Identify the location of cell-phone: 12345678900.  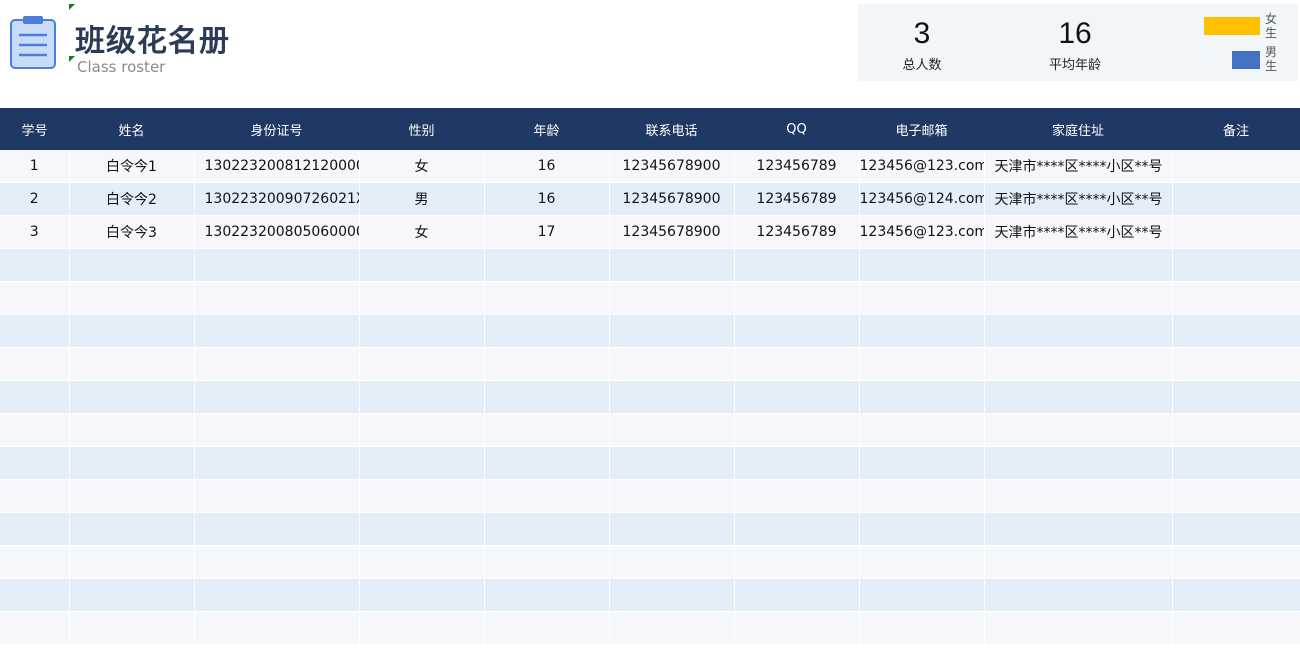
(672, 232).